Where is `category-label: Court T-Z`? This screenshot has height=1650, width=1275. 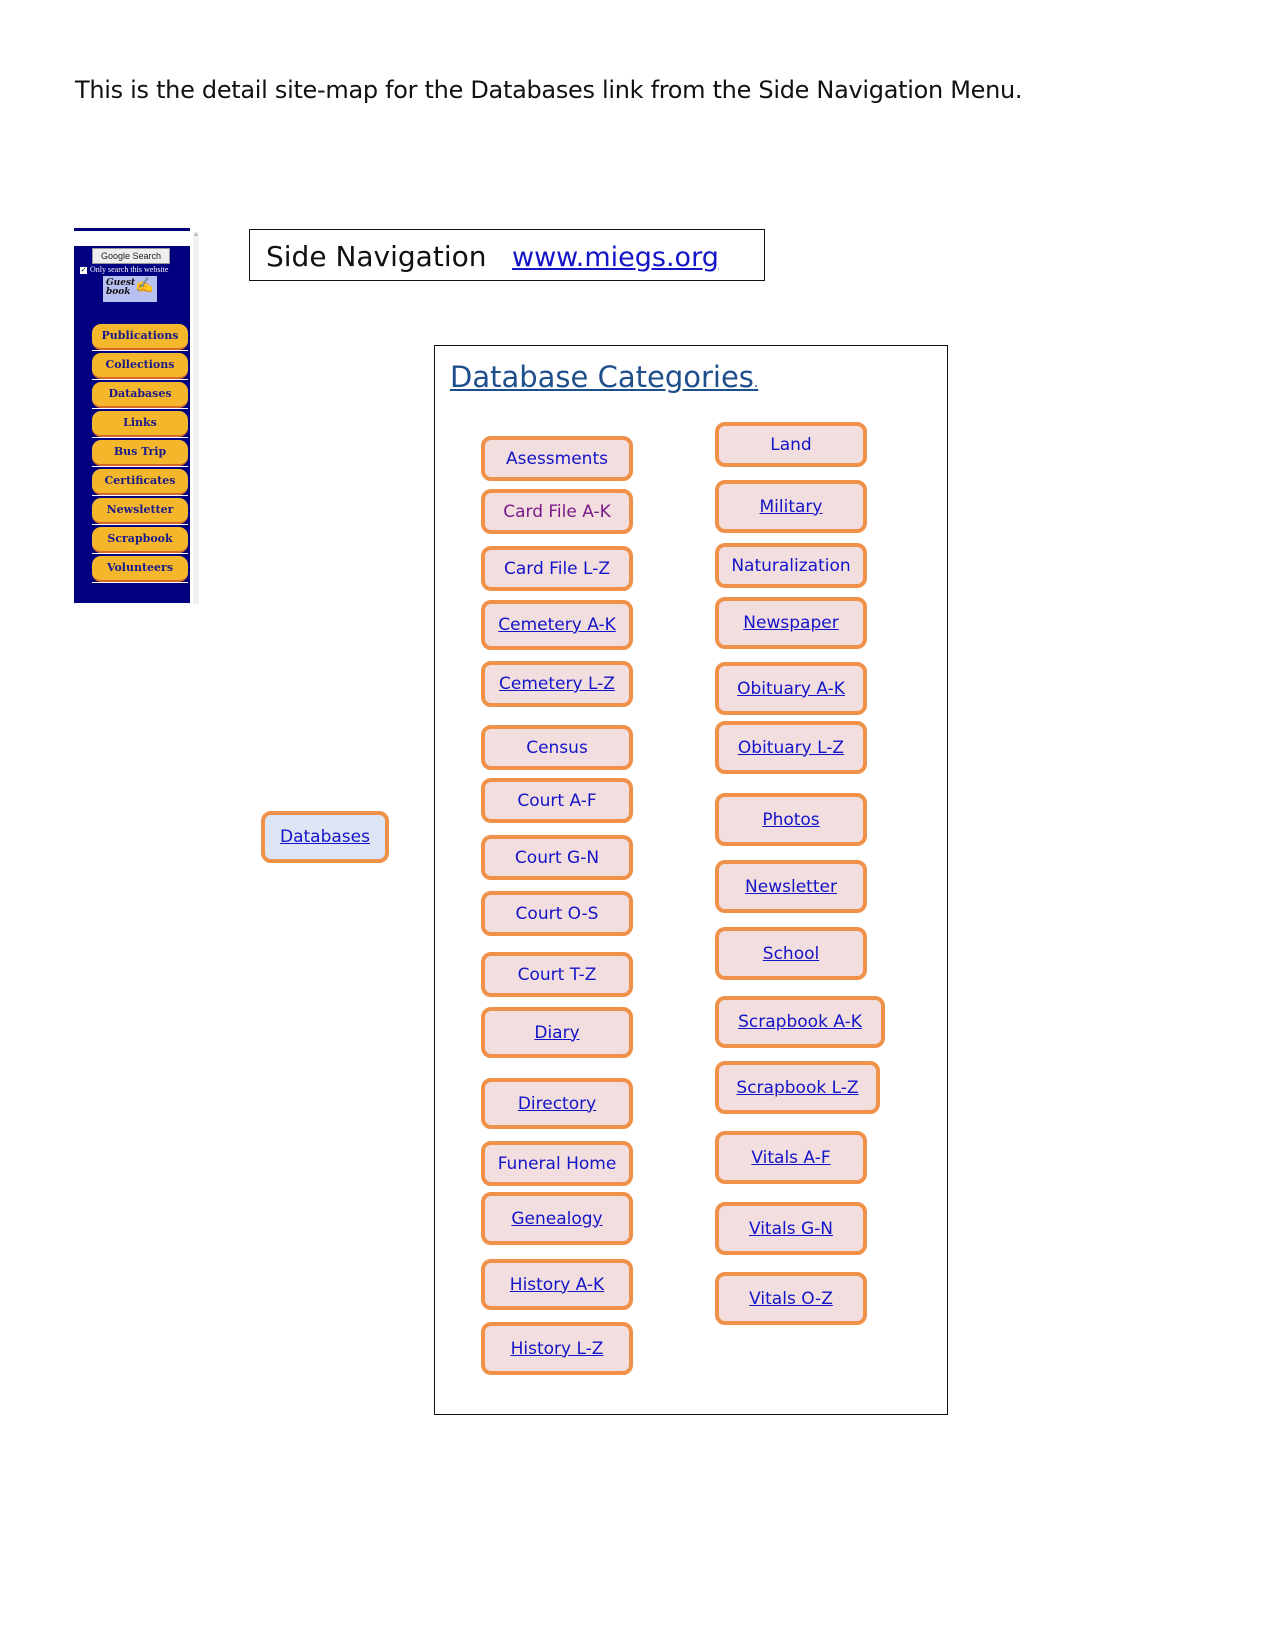 category-label: Court T-Z is located at coordinates (557, 974).